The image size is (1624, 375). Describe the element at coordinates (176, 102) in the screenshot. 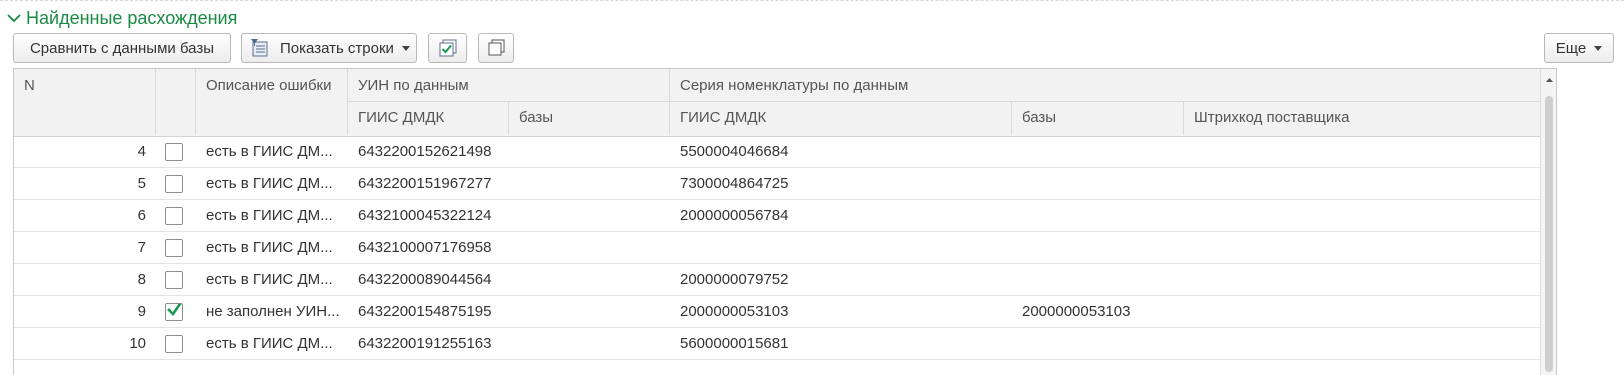

I see `column-header-check` at that location.